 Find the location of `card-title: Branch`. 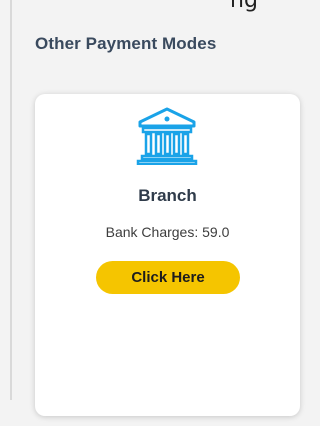

card-title: Branch is located at coordinates (167, 195).